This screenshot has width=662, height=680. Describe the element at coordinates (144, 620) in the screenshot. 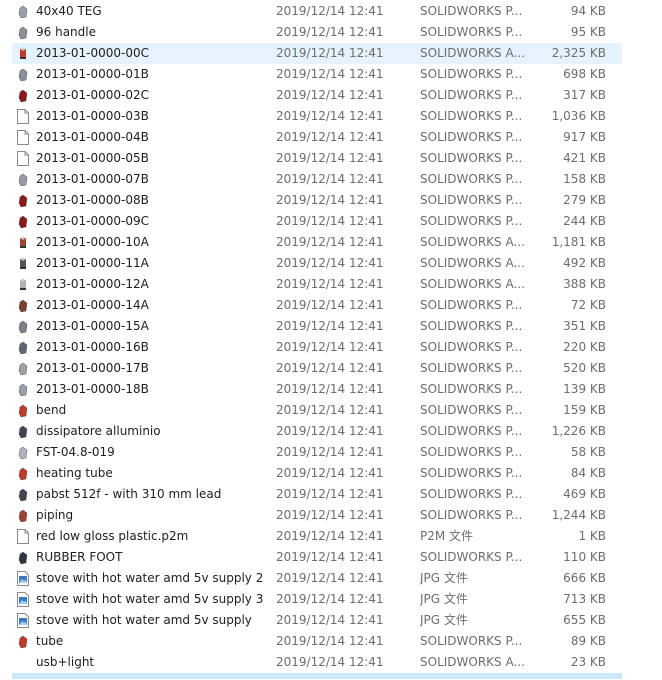

I see `file-name: stove with hot water amd 5v supply` at that location.